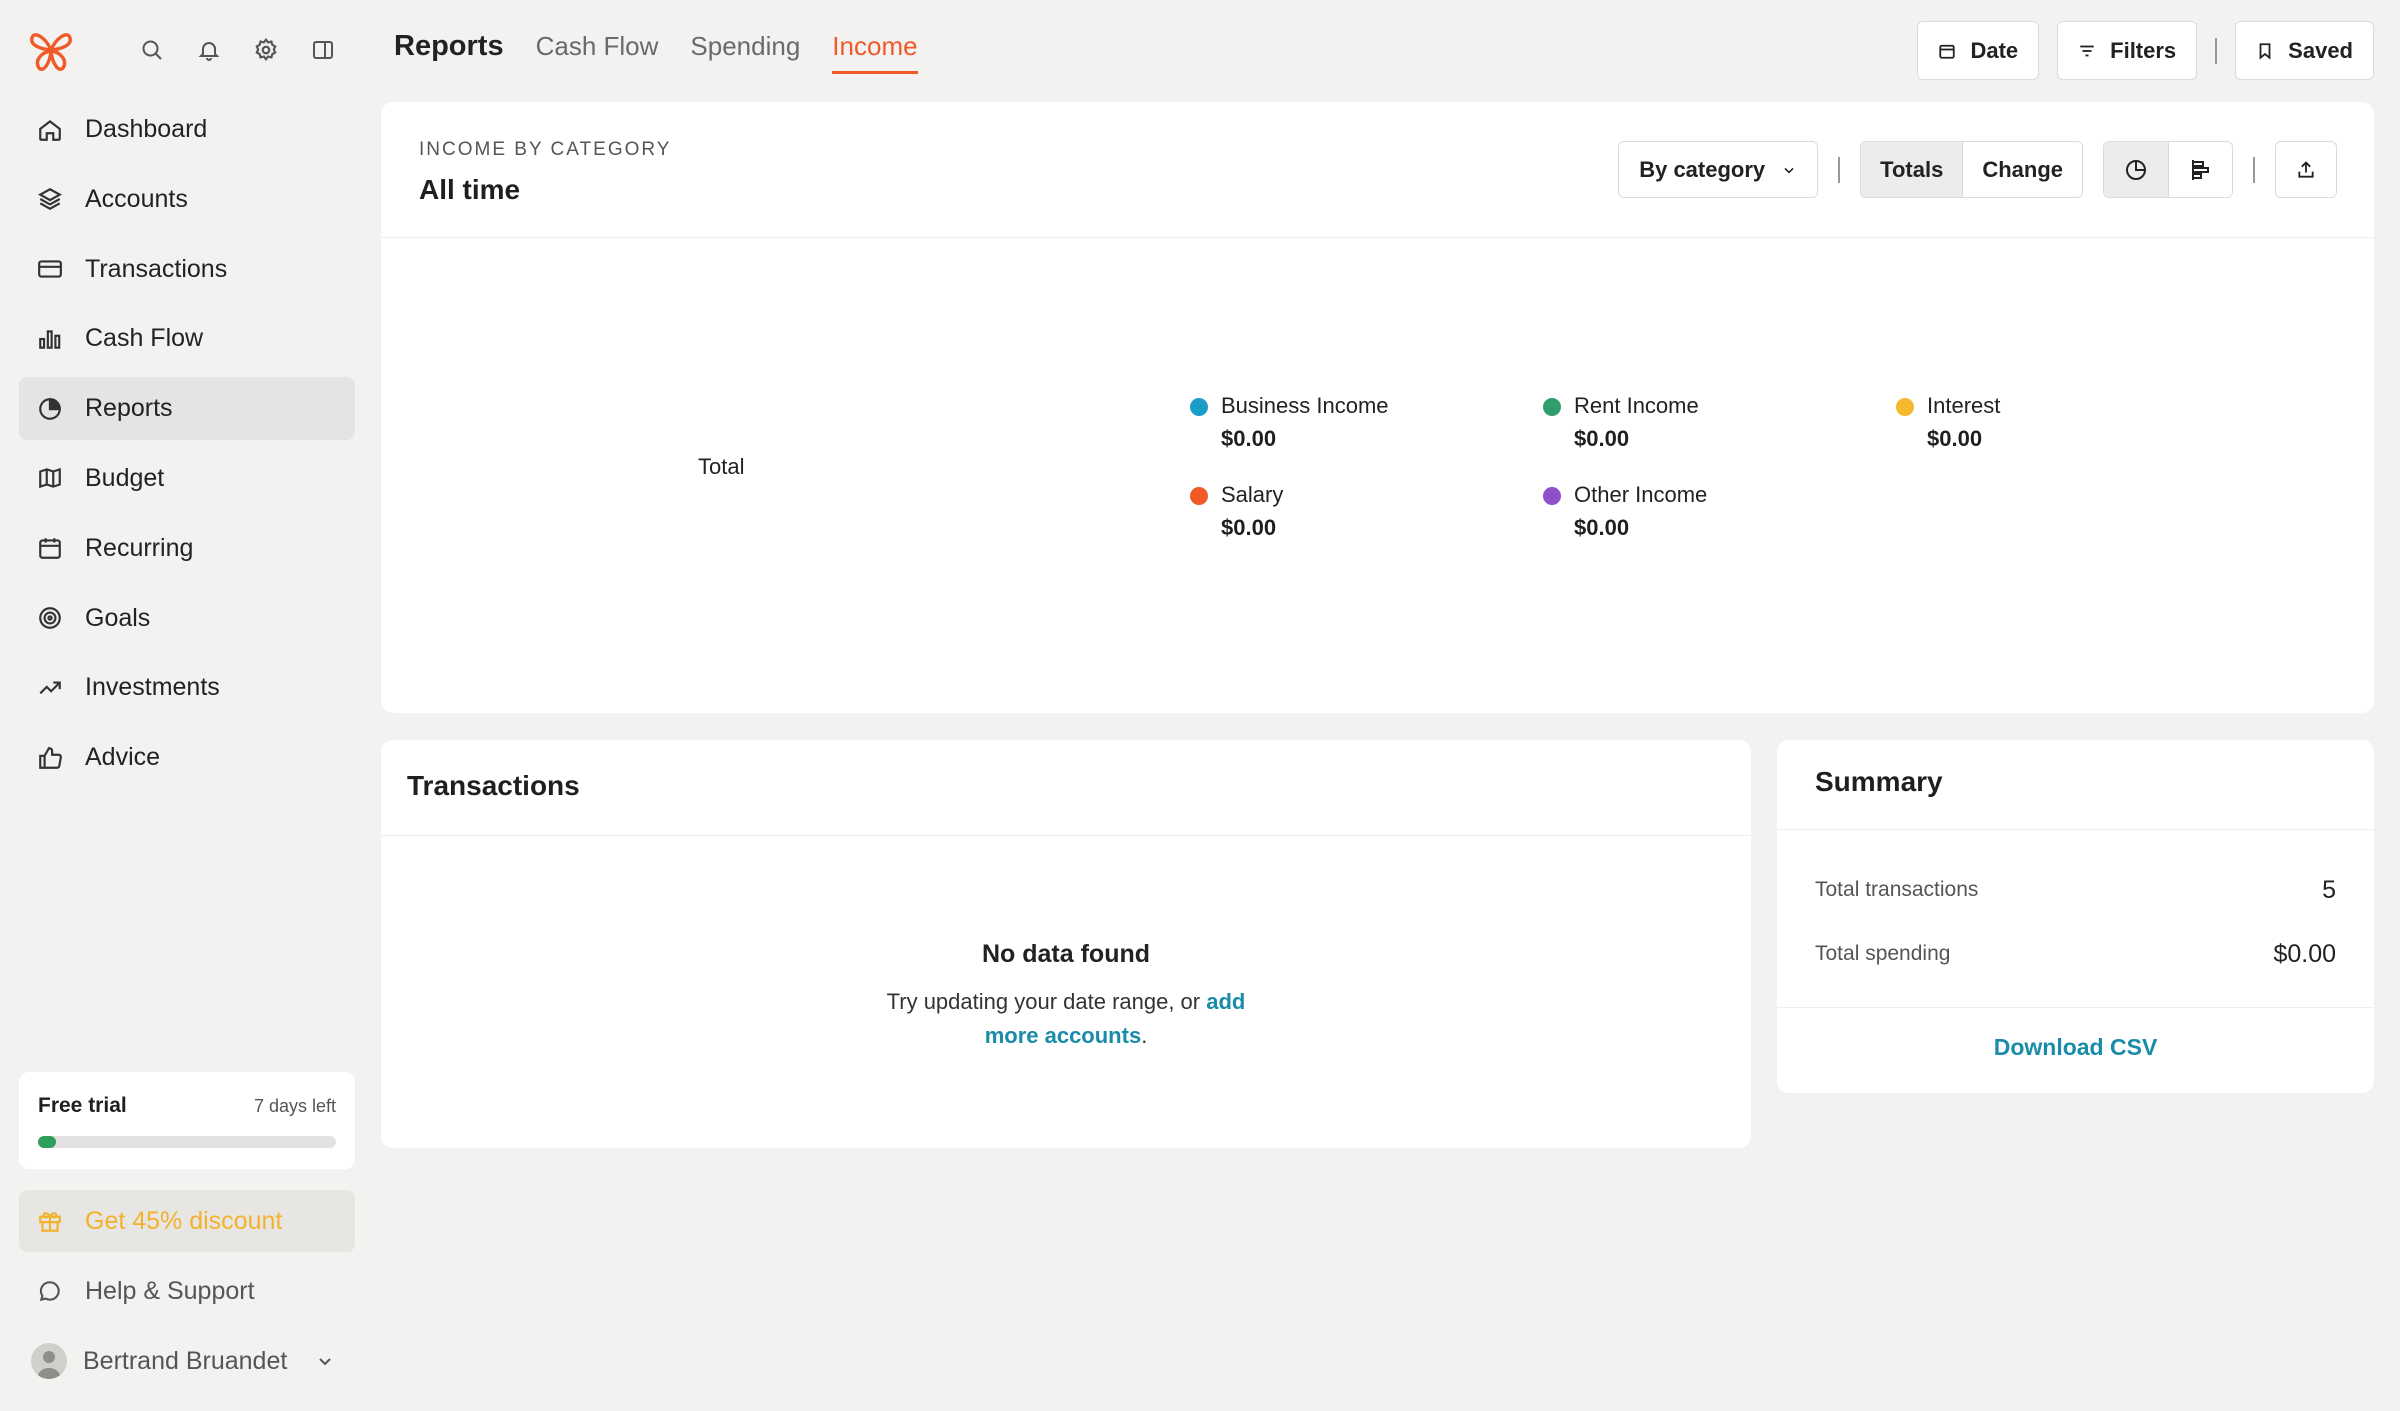  I want to click on income-card-kicker: INCOME BY CATEGORY, so click(545, 149).